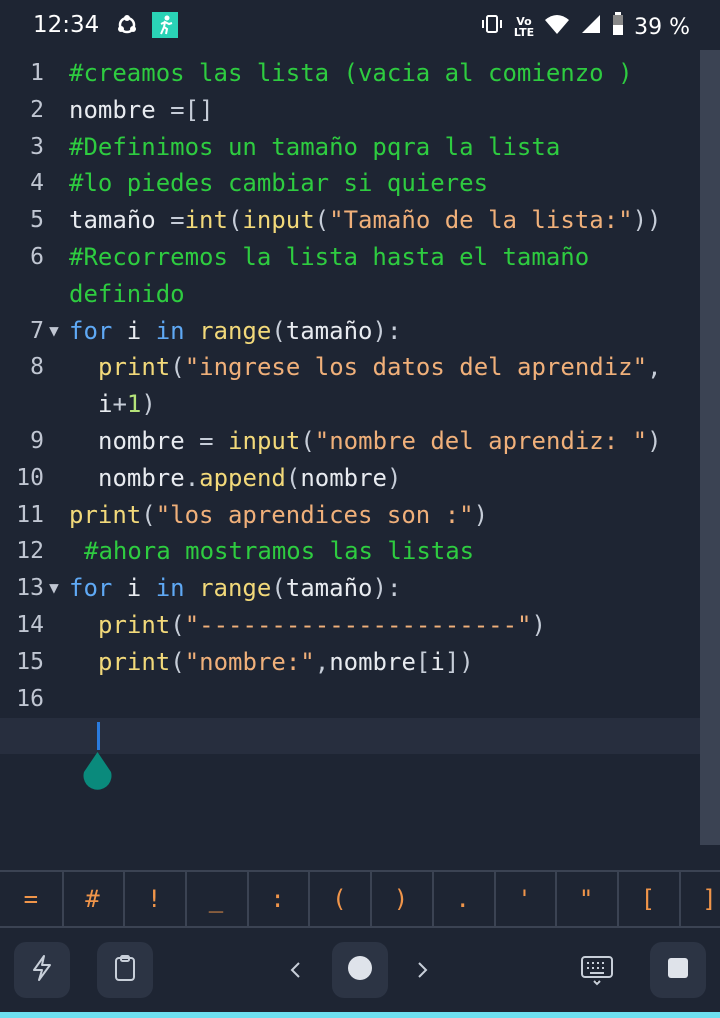  What do you see at coordinates (315, 146) in the screenshot?
I see `code-text: #Definimos un tamaño pqra la lista` at bounding box center [315, 146].